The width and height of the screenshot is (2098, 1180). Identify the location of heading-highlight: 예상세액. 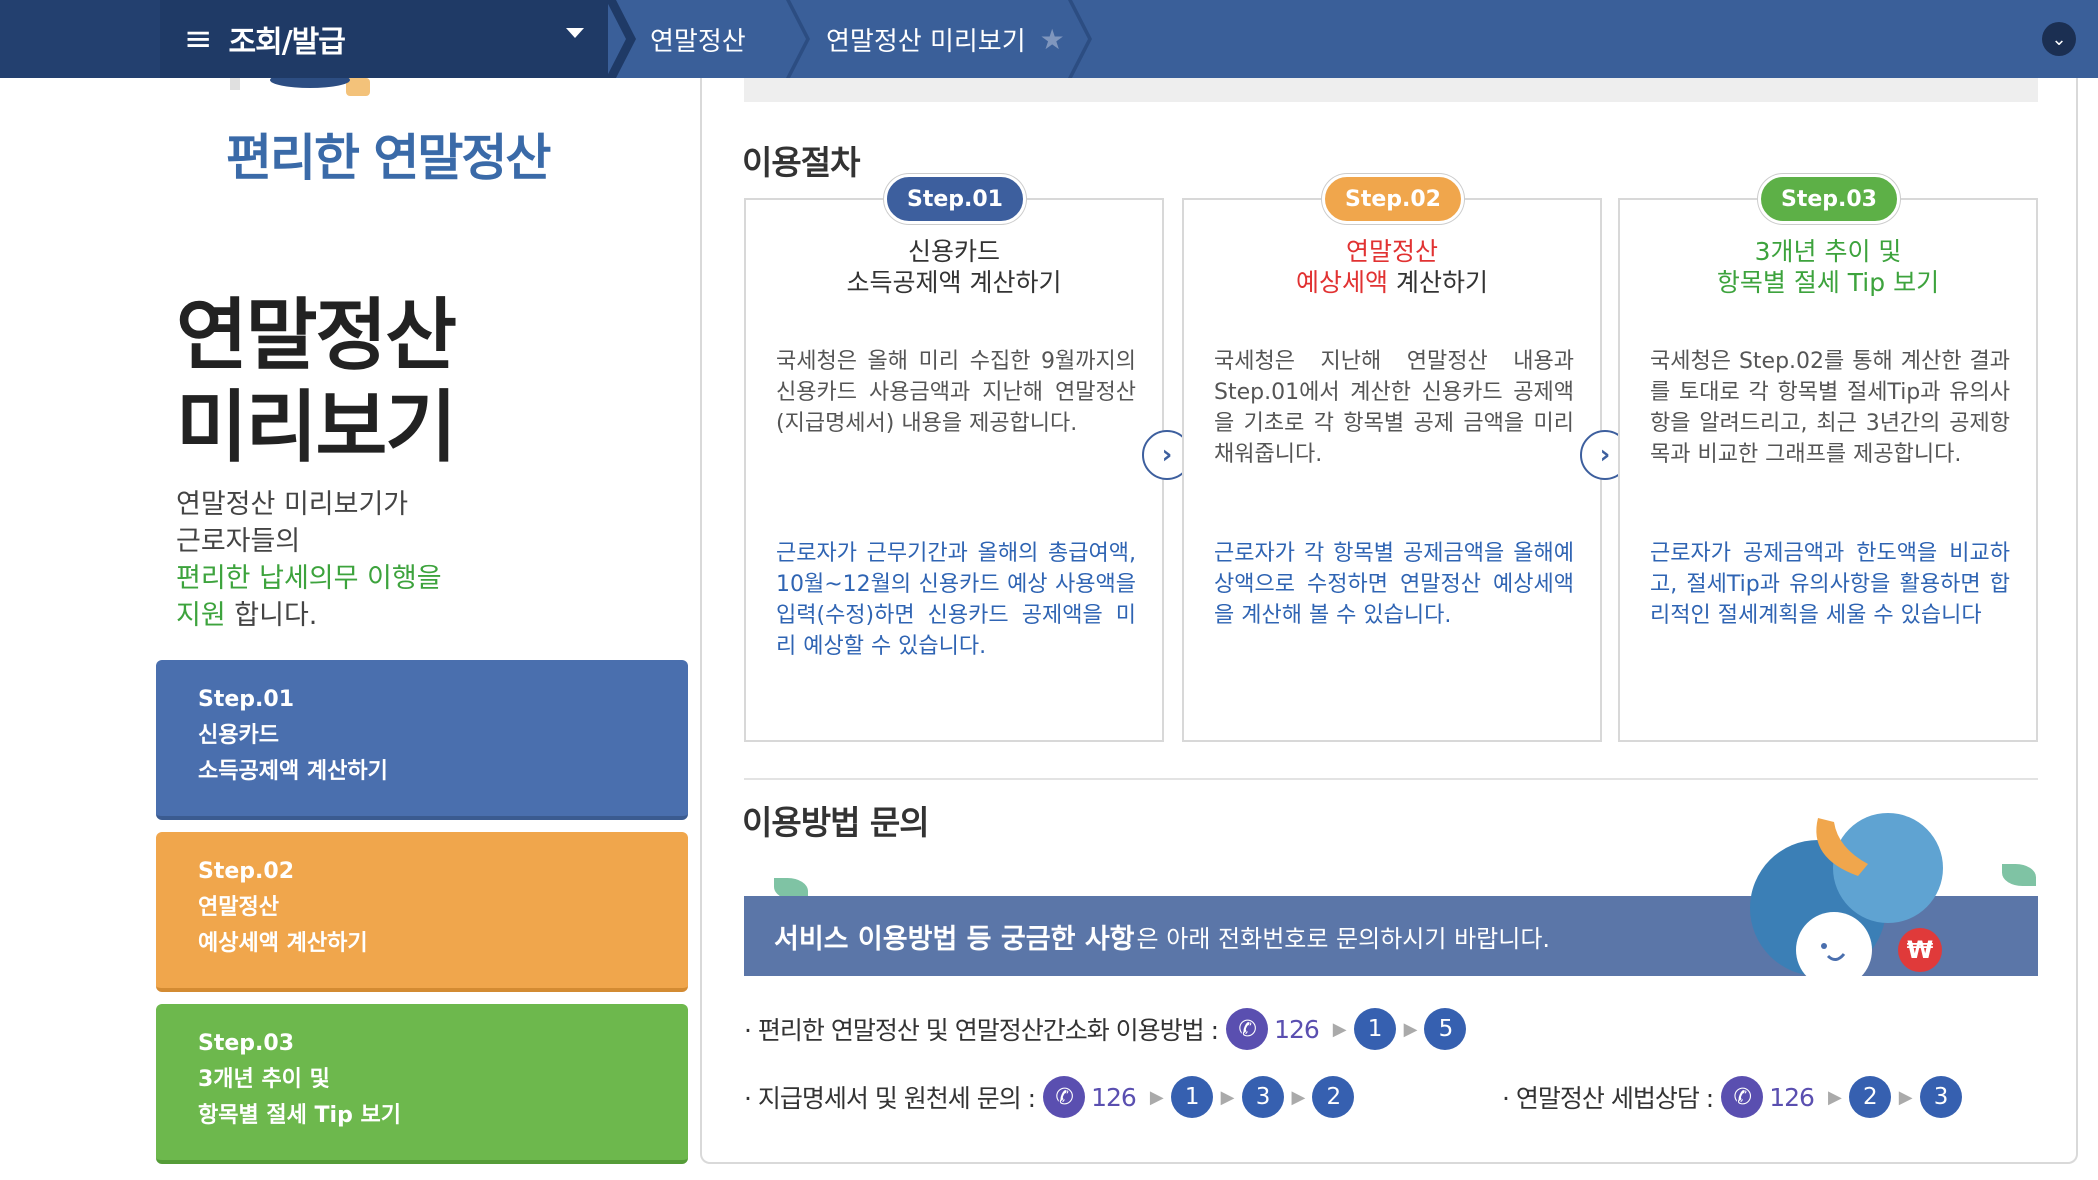
(1342, 282).